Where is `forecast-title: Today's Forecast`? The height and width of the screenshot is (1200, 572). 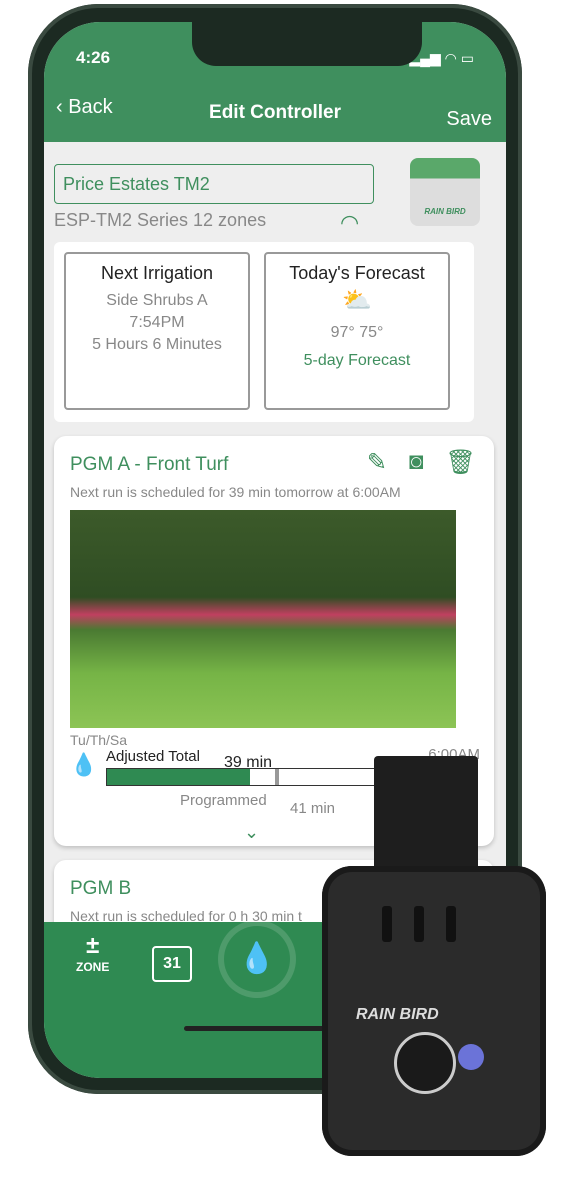
forecast-title: Today's Forecast is located at coordinates (357, 273).